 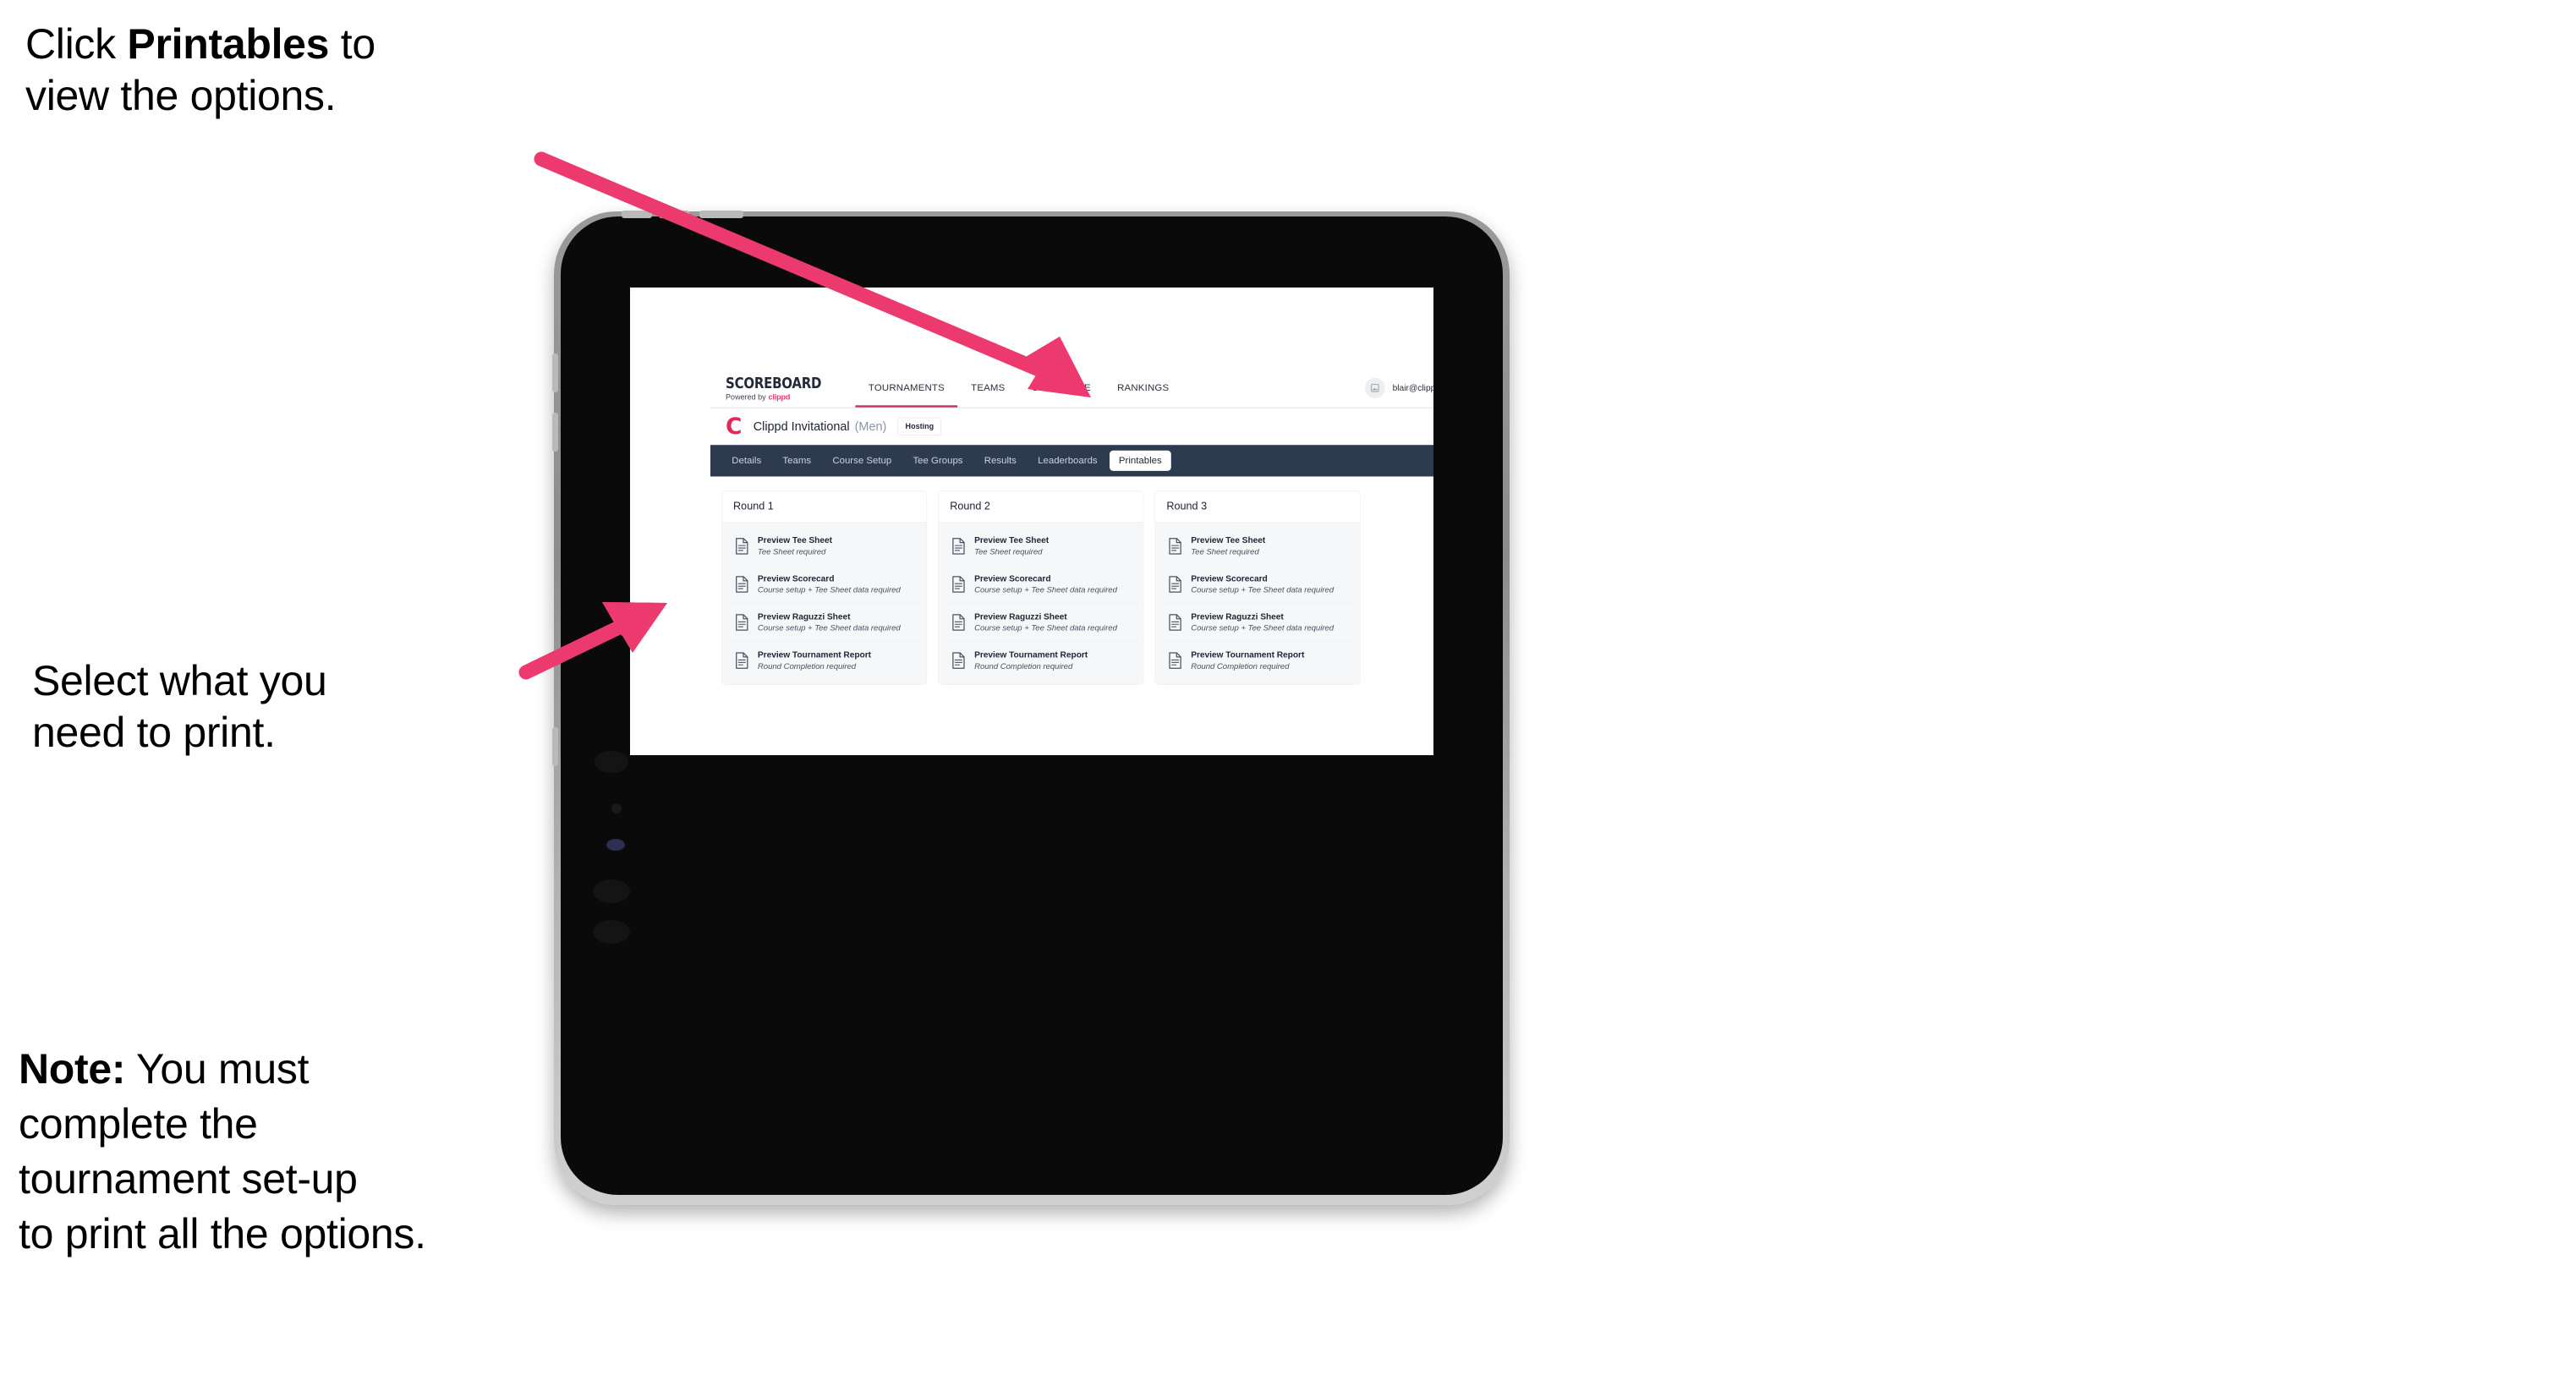 I want to click on device-home-button-icon, so click(x=611, y=932).